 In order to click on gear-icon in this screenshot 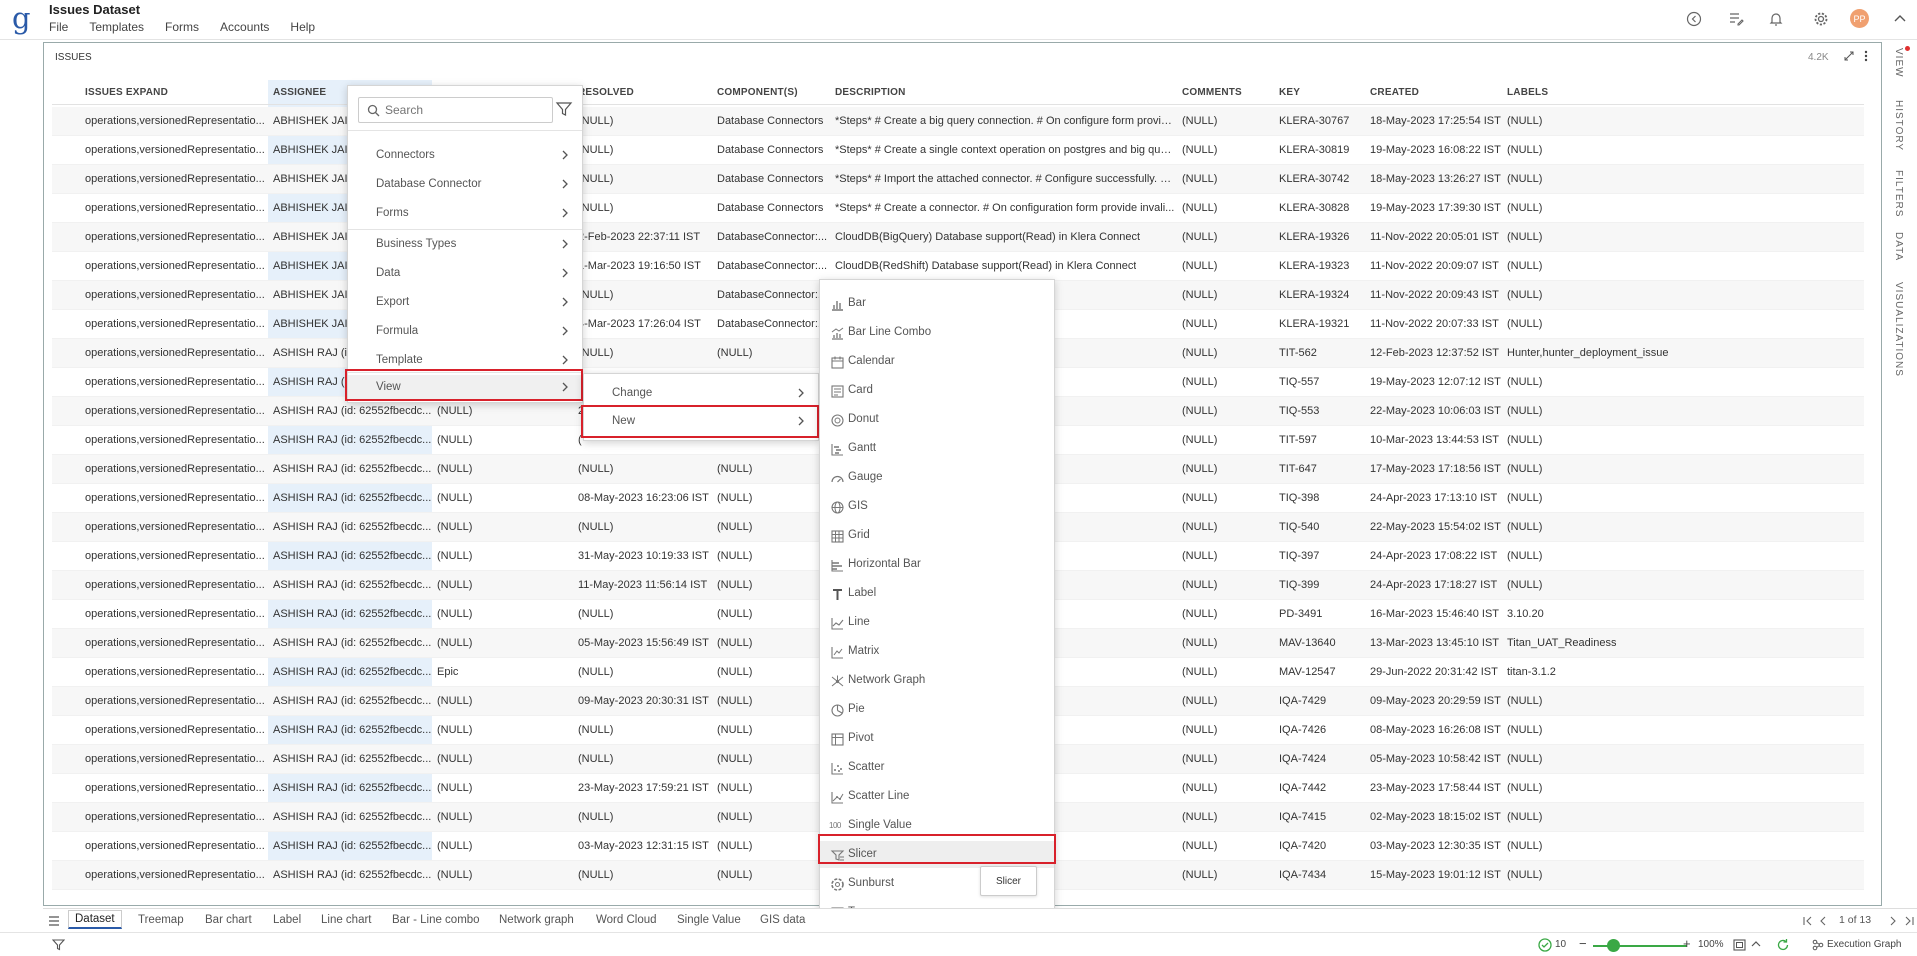, I will do `click(1821, 19)`.